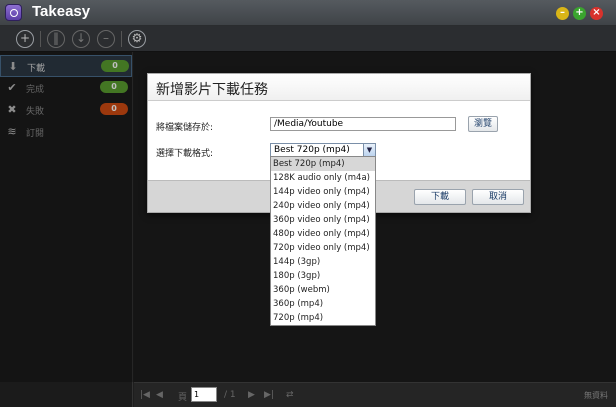  I want to click on no-data-label: 無資料, so click(596, 395).